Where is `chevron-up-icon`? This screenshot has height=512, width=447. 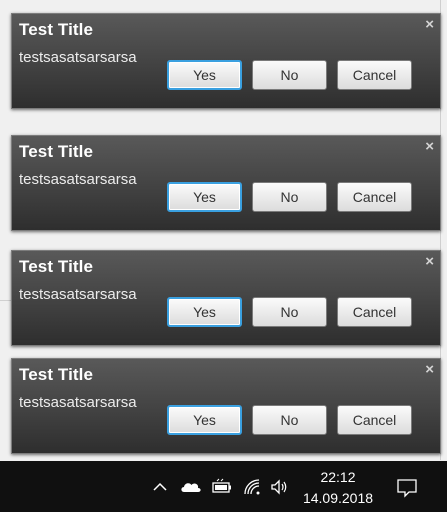
chevron-up-icon is located at coordinates (160, 487).